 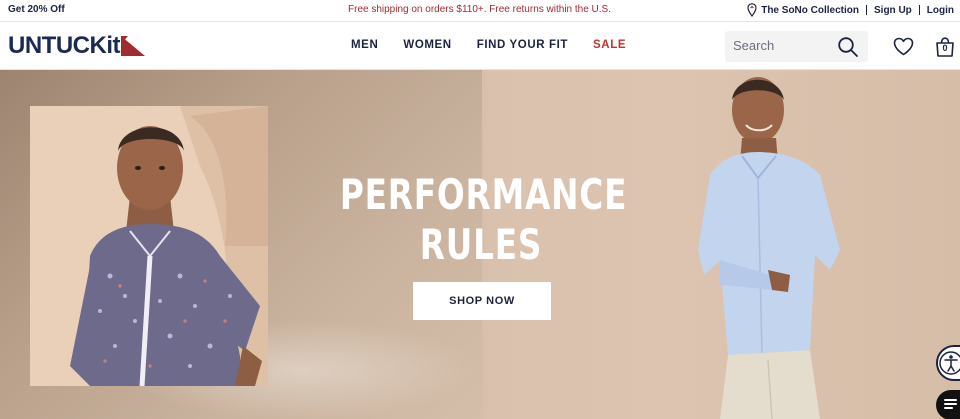 What do you see at coordinates (848, 47) in the screenshot?
I see `search-icon` at bounding box center [848, 47].